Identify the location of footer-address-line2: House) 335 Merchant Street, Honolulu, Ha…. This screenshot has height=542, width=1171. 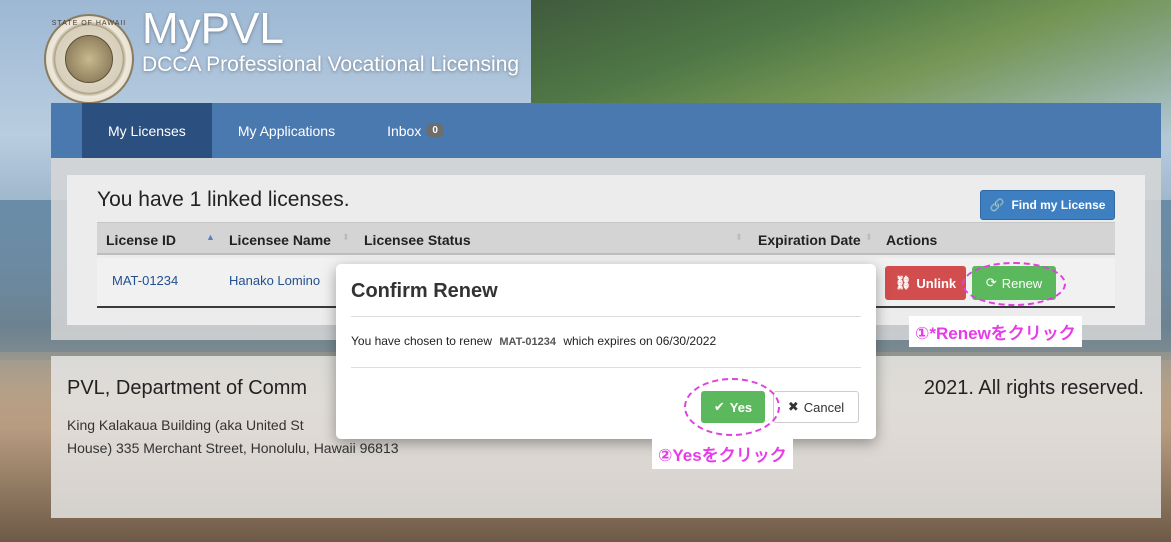
(233, 448).